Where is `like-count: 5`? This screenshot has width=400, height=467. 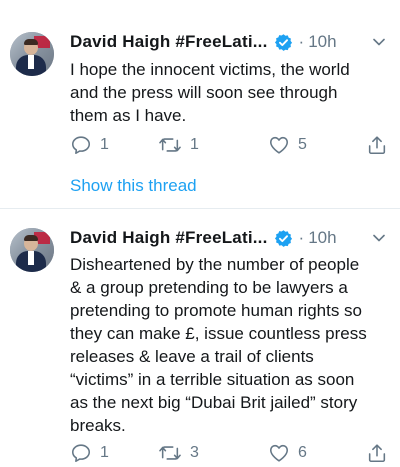
like-count: 5 is located at coordinates (302, 144).